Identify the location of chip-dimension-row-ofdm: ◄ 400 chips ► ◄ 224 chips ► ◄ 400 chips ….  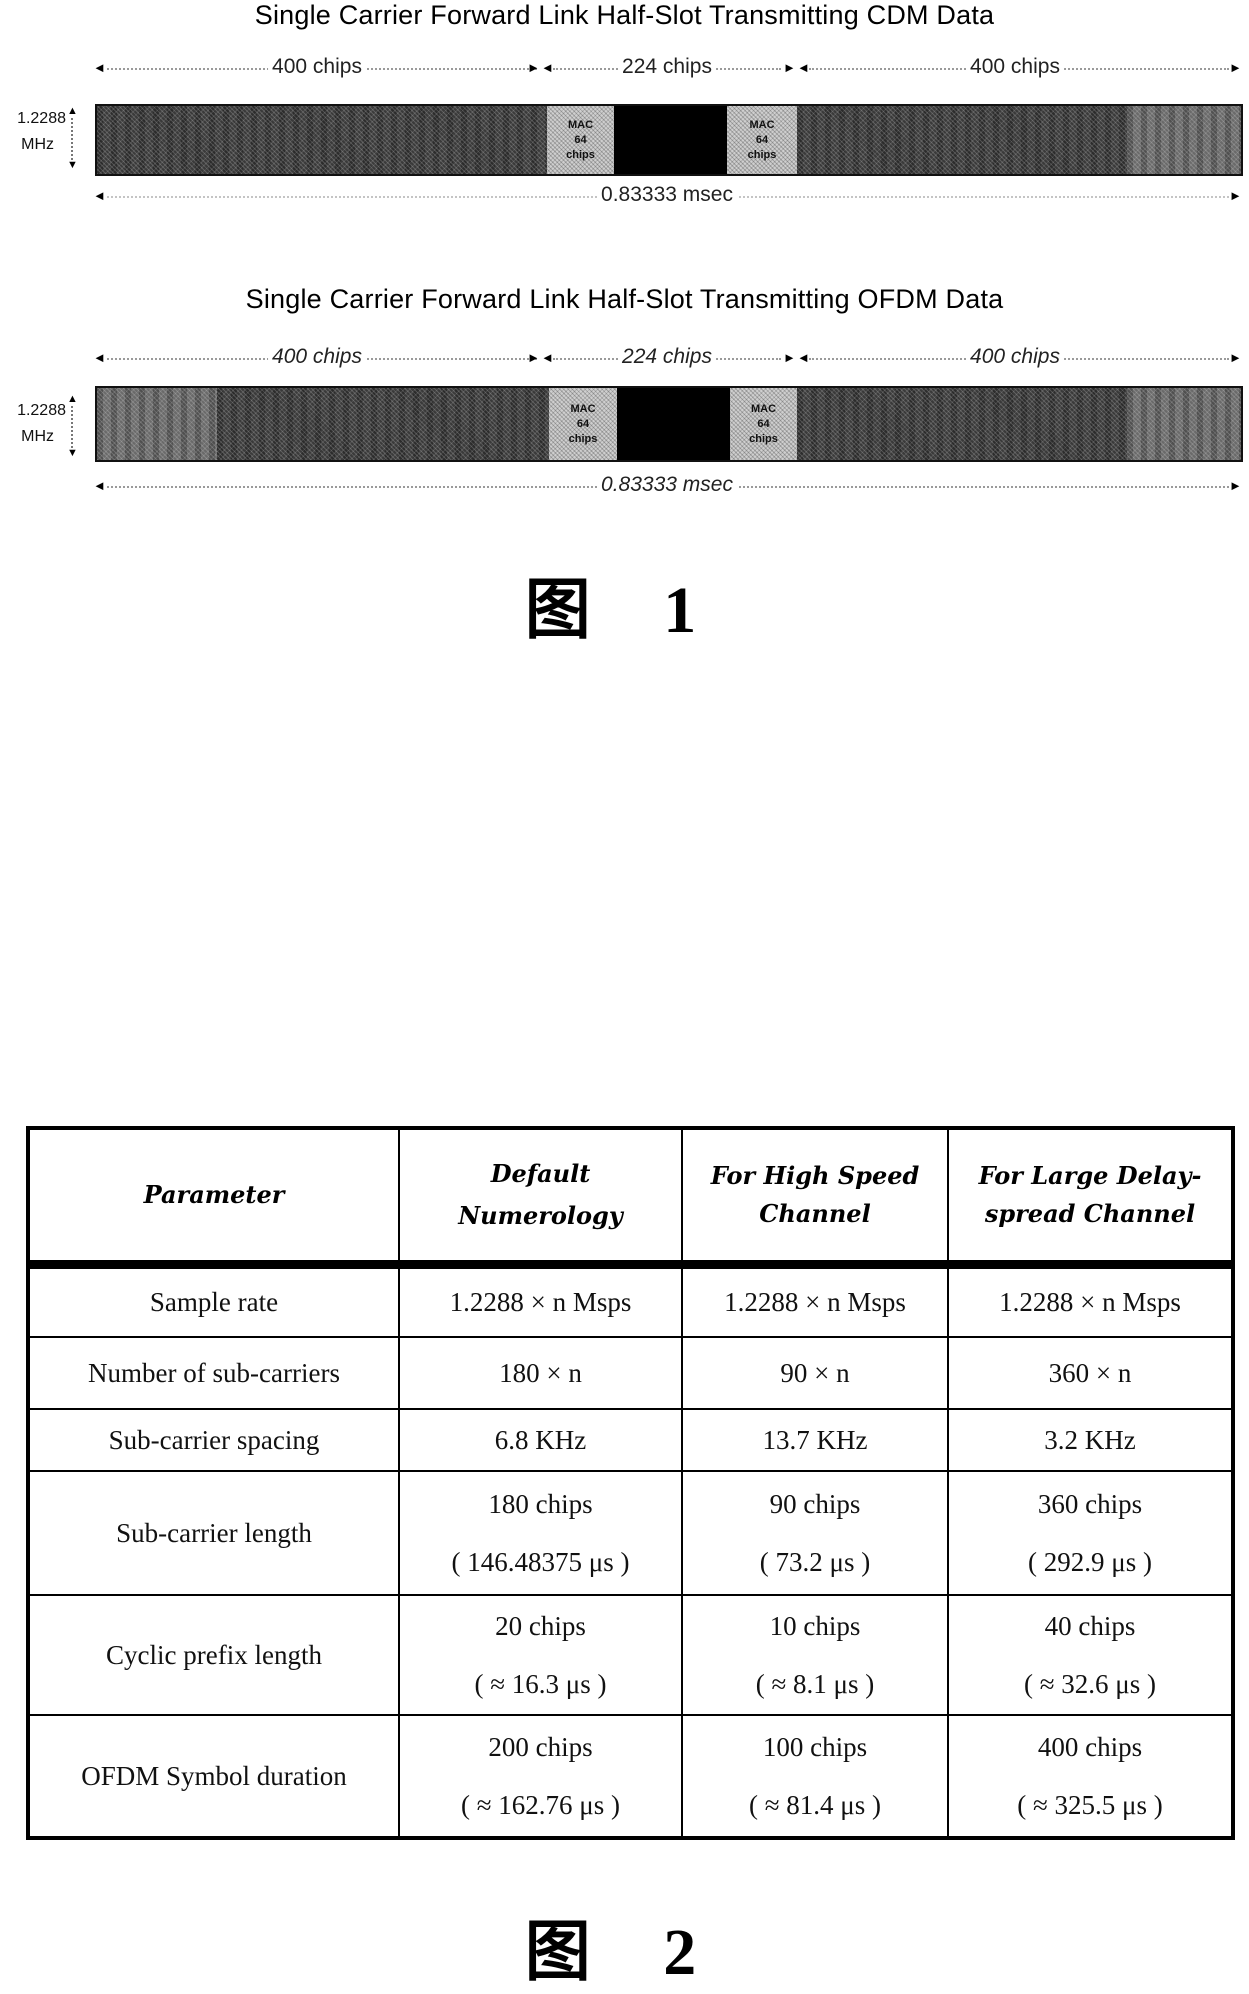
(668, 357).